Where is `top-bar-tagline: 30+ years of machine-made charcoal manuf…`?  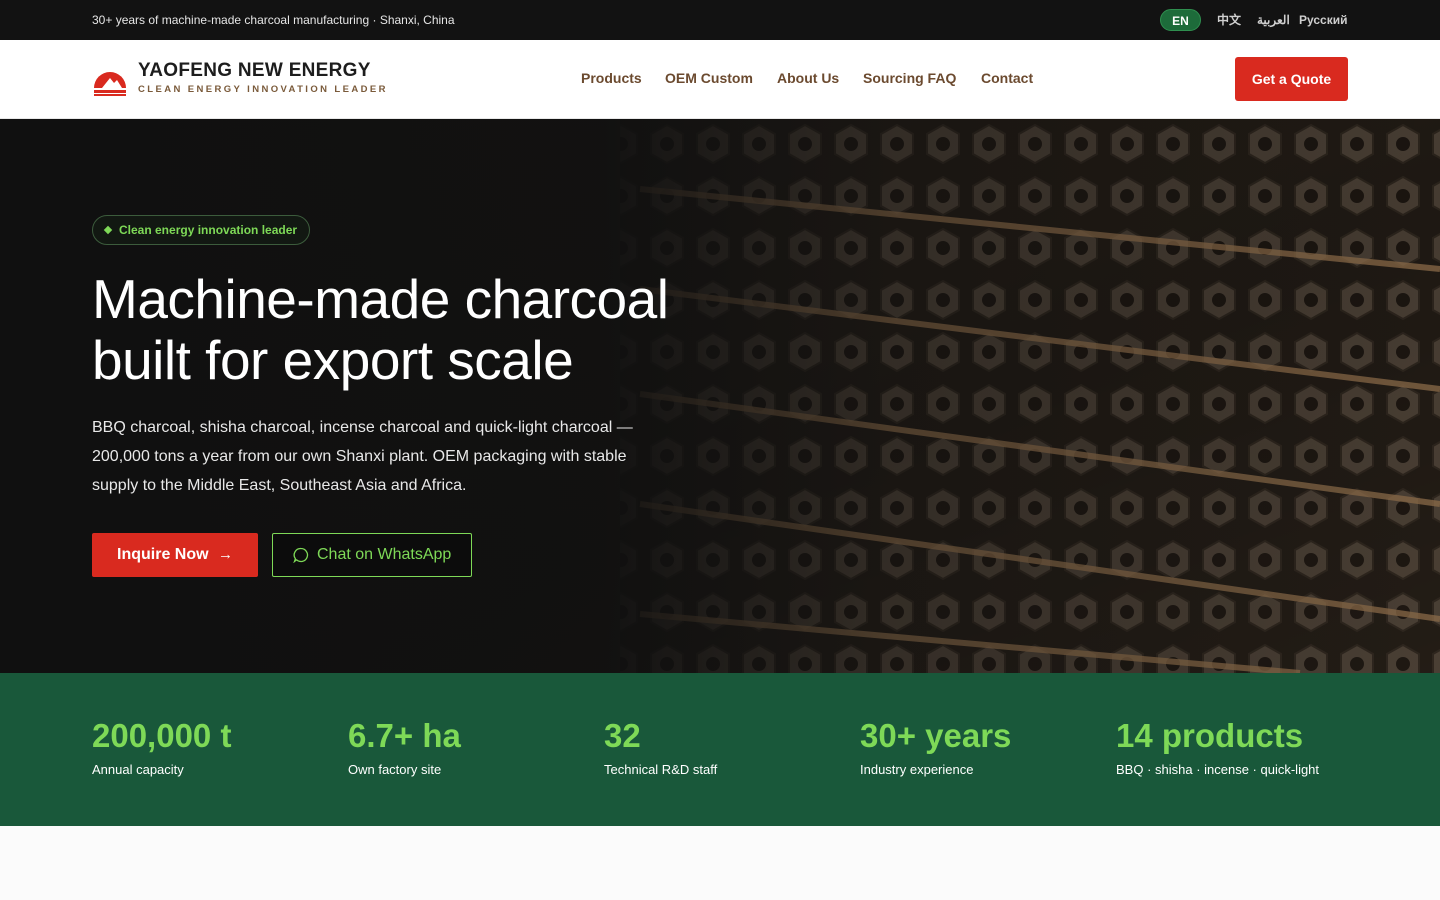
top-bar-tagline: 30+ years of machine-made charcoal manuf… is located at coordinates (273, 20).